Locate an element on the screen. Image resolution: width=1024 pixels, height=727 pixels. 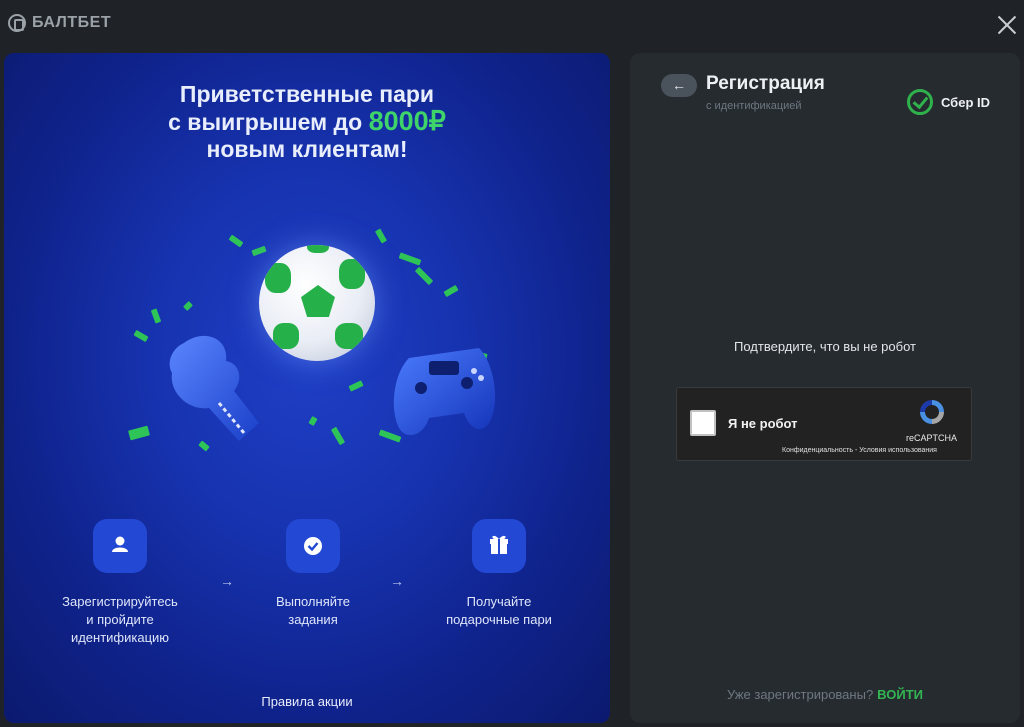
already-registered-text: Уже зарегистрированы? is located at coordinates (800, 694).